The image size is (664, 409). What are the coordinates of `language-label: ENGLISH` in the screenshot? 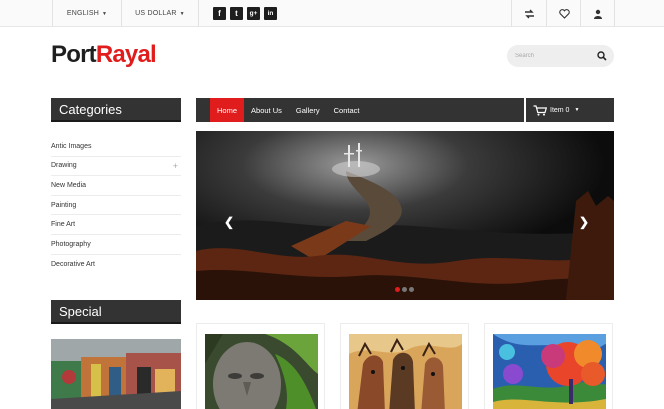 It's located at (82, 13).